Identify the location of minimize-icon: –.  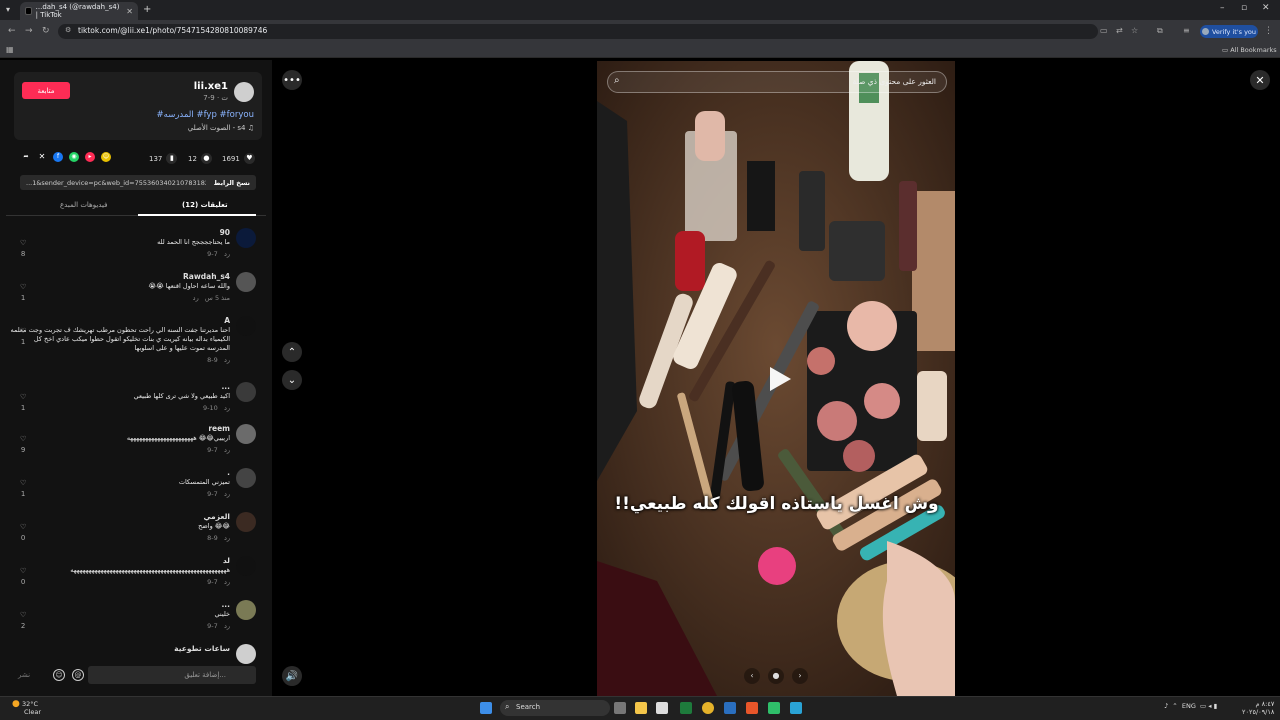
(1222, 8).